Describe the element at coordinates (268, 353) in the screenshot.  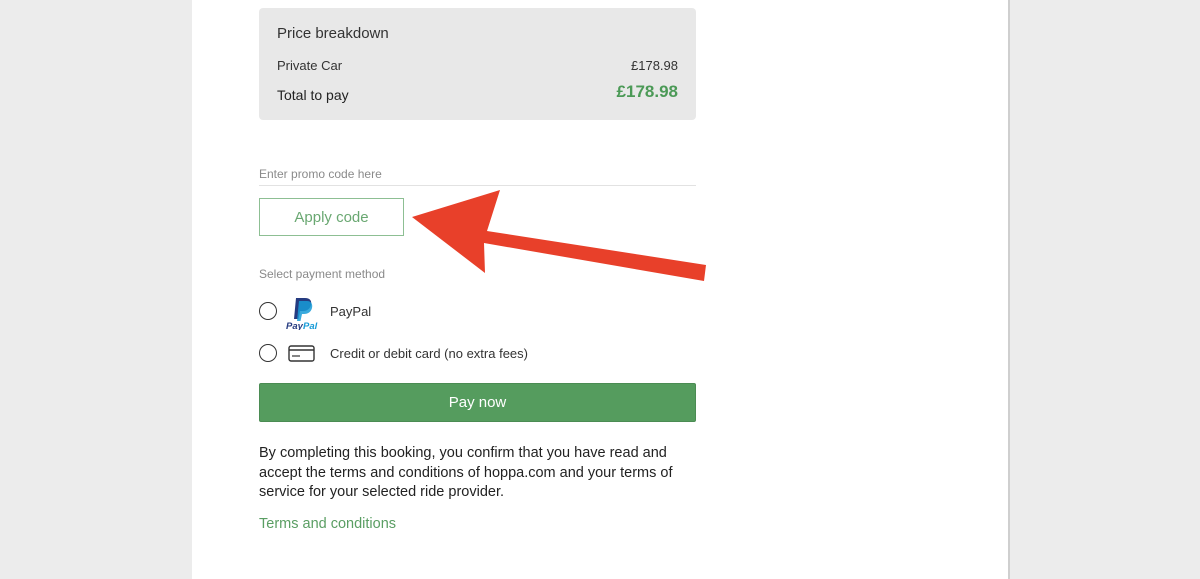
I see `card-radio` at that location.